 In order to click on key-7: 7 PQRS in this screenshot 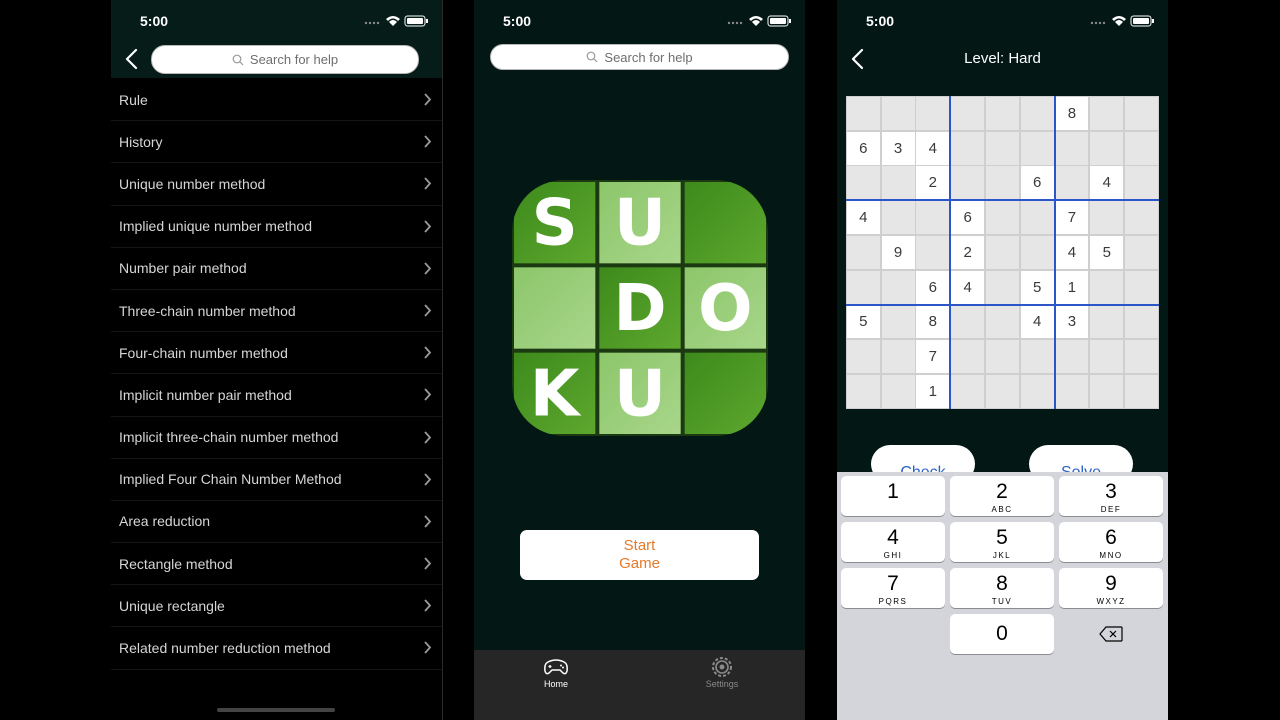, I will do `click(893, 588)`.